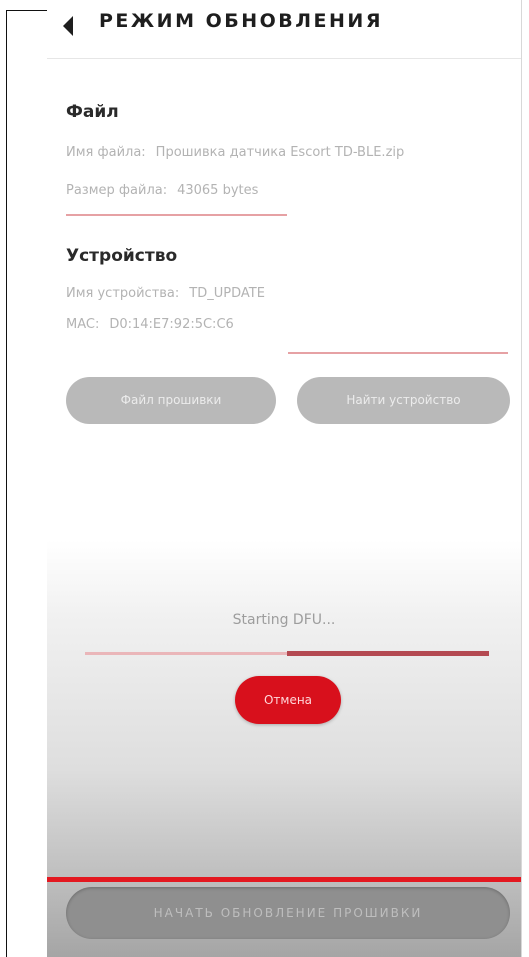 The height and width of the screenshot is (957, 529). Describe the element at coordinates (284, 879) in the screenshot. I see `bottom-accent-line` at that location.